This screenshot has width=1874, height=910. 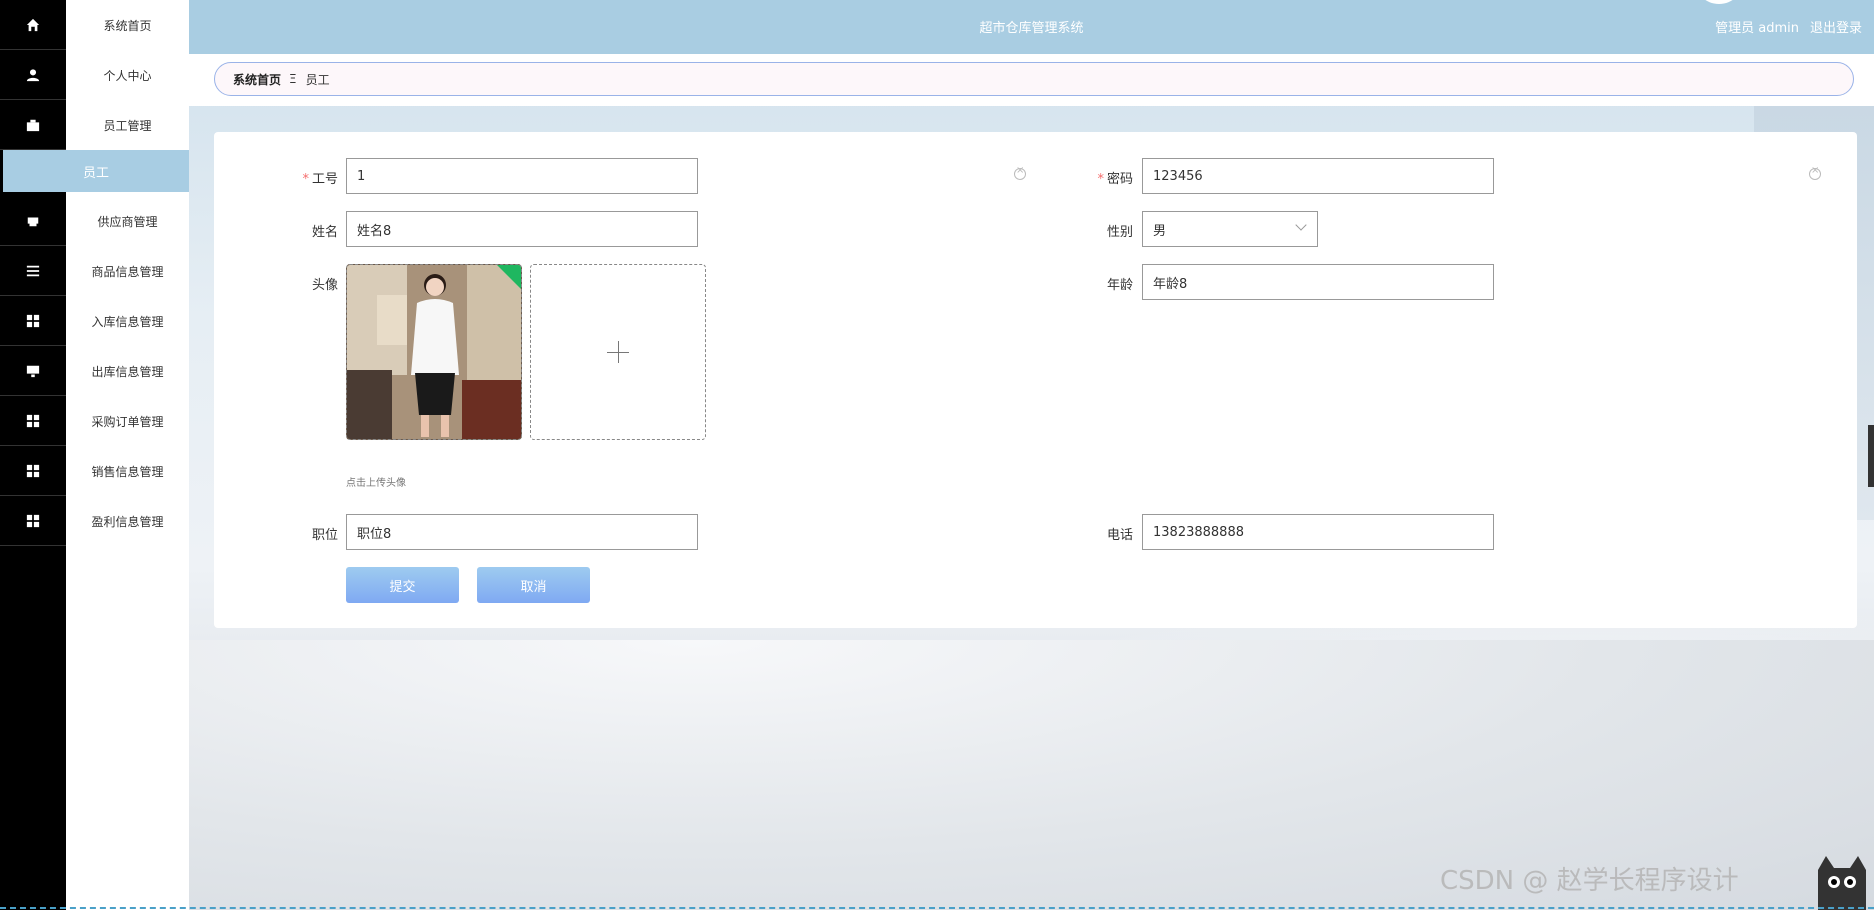 What do you see at coordinates (317, 79) in the screenshot?
I see `breadcrumb-current: 员工` at bounding box center [317, 79].